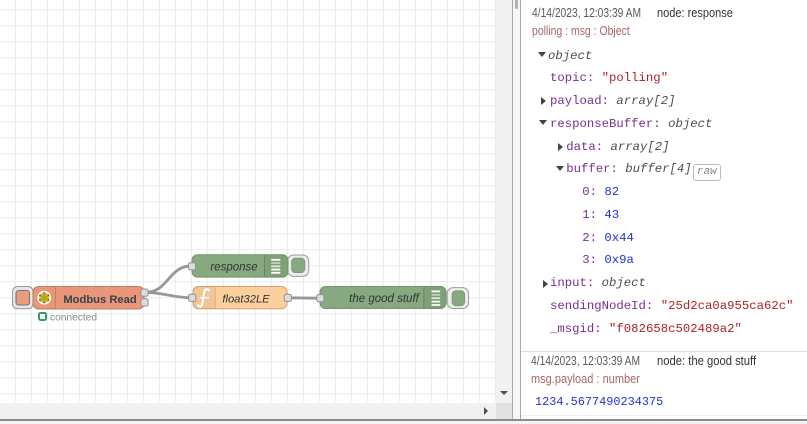 The height and width of the screenshot is (424, 807). I want to click on svg-text: connected, so click(73, 317).